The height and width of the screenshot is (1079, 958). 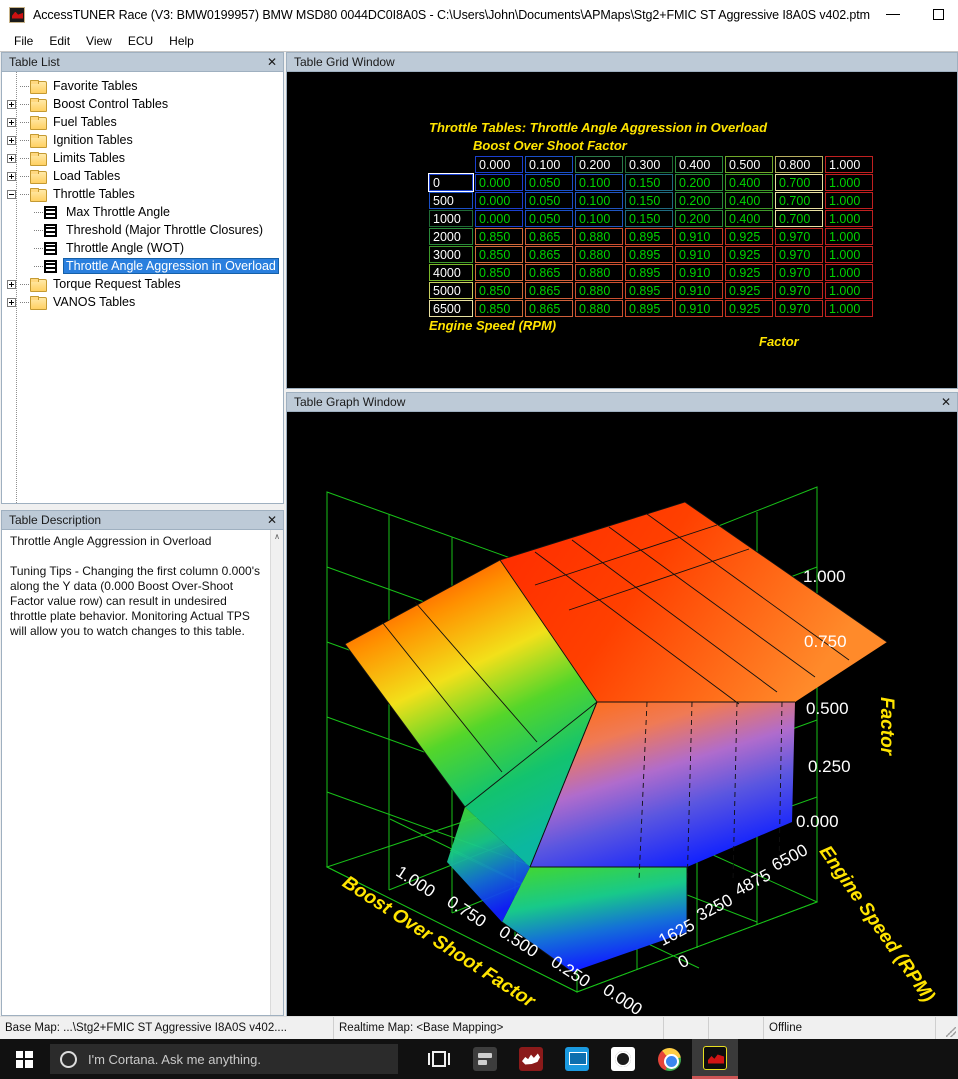 What do you see at coordinates (142, 266) in the screenshot?
I see `tree-item-throttle-angle-aggression-in-overload: Throttle Angle Aggression in Overload` at bounding box center [142, 266].